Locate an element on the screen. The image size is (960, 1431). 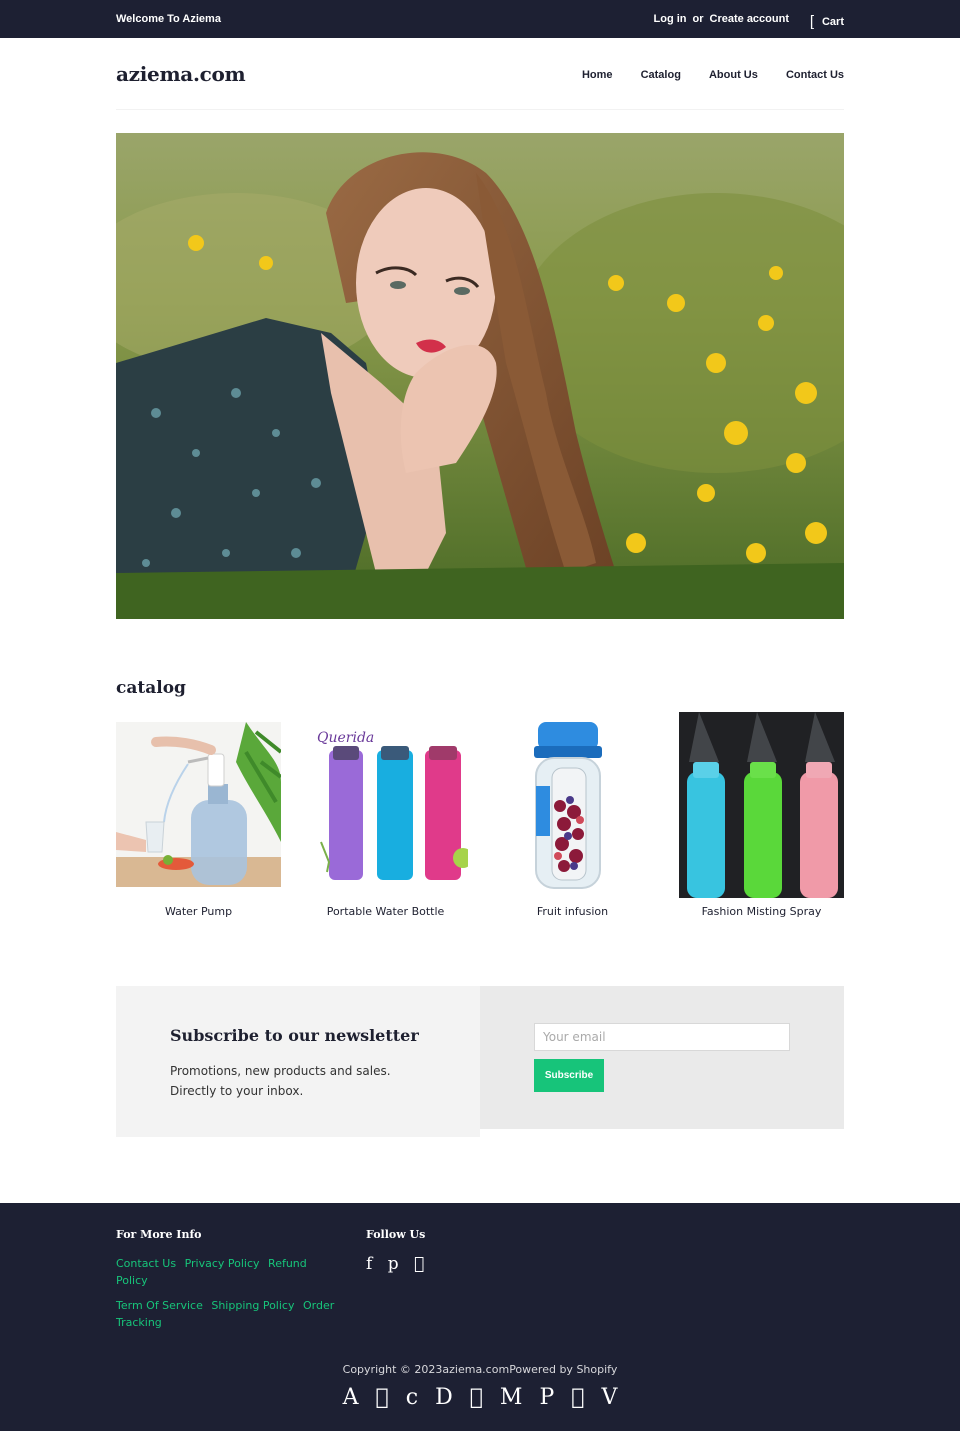
product-name: Fruit infusion is located at coordinates (572, 911).